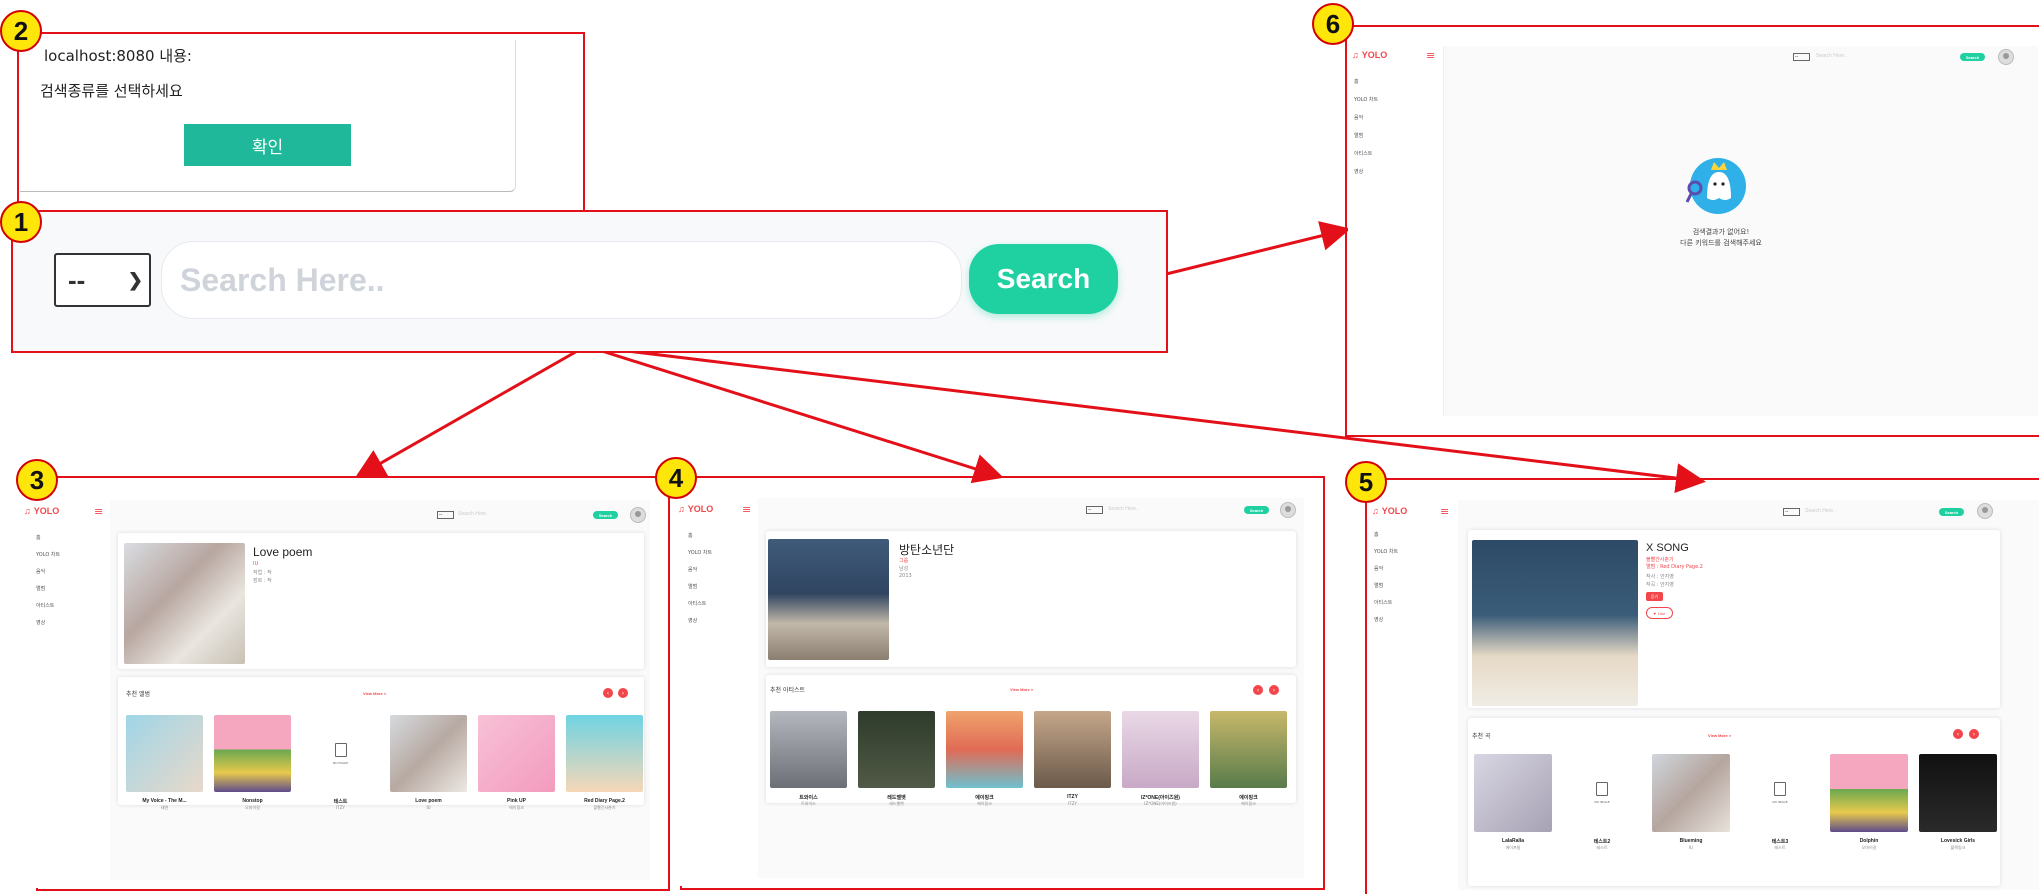 The image size is (2039, 894). I want to click on recommend-item: 레드벨벳 레드벨벳, so click(896, 761).